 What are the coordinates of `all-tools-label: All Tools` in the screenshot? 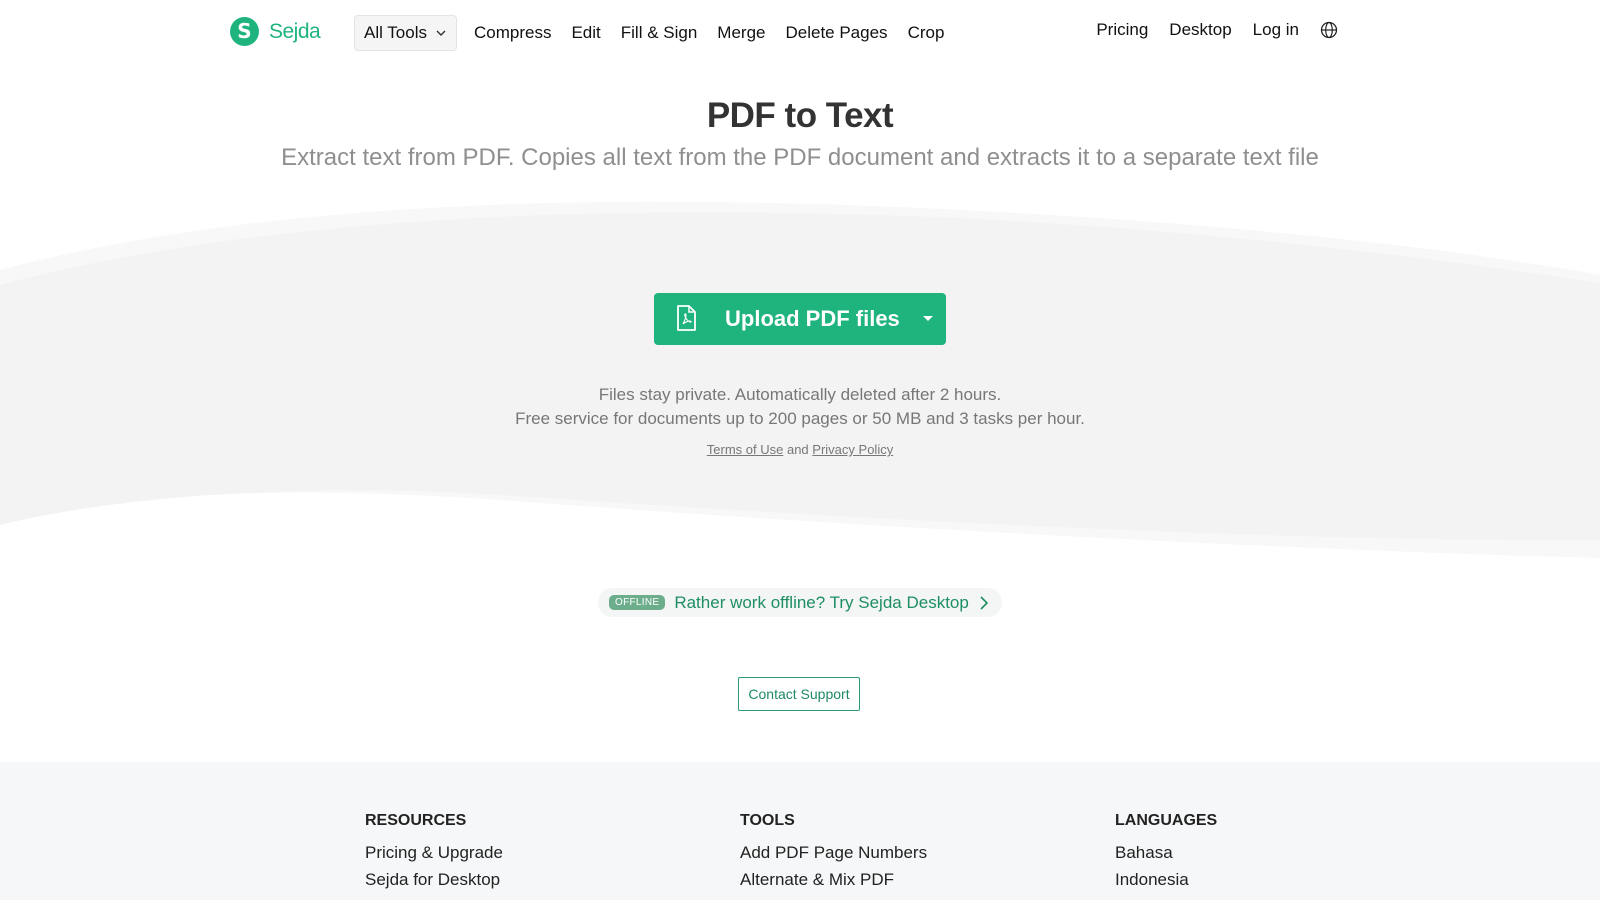 It's located at (395, 32).